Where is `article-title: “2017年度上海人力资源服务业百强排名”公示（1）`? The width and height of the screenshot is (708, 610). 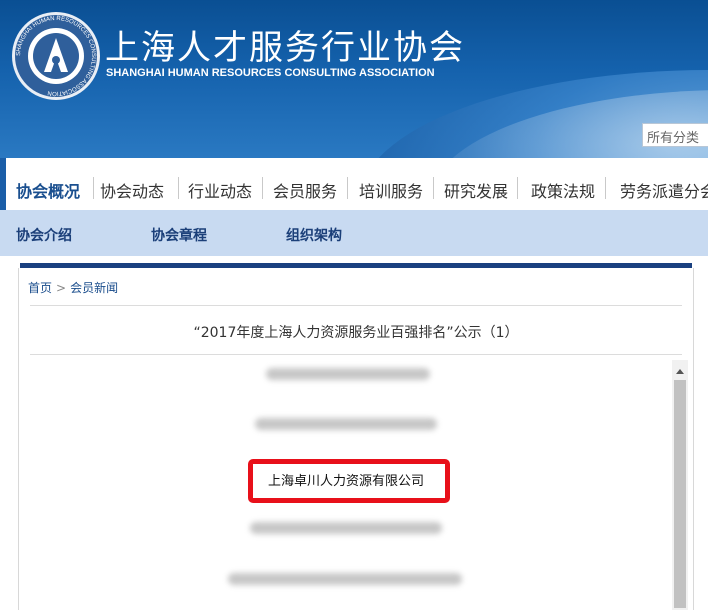
article-title: “2017年度上海人力资源服务业百强排名”公示（1） is located at coordinates (356, 333).